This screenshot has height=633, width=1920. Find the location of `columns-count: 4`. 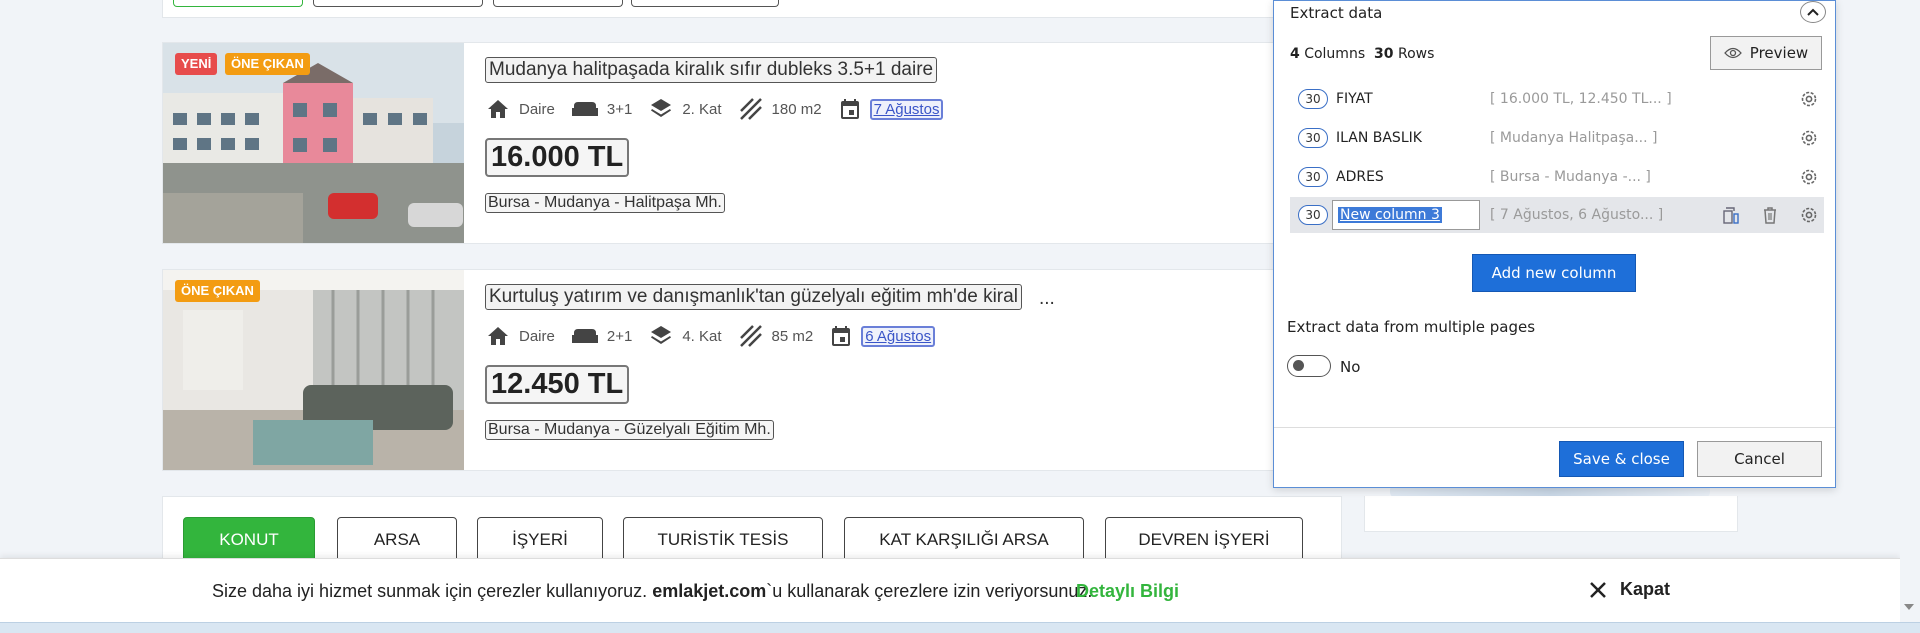

columns-count: 4 is located at coordinates (1295, 54).